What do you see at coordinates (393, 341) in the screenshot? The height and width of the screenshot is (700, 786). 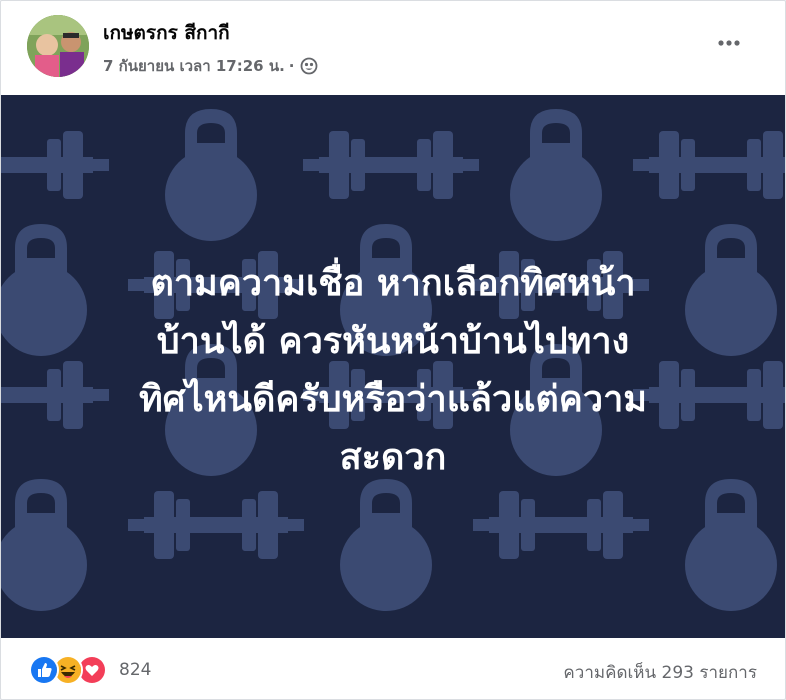 I see `post-message-line: บ้านได้ ควรหันหน้าบ้านไปทาง` at bounding box center [393, 341].